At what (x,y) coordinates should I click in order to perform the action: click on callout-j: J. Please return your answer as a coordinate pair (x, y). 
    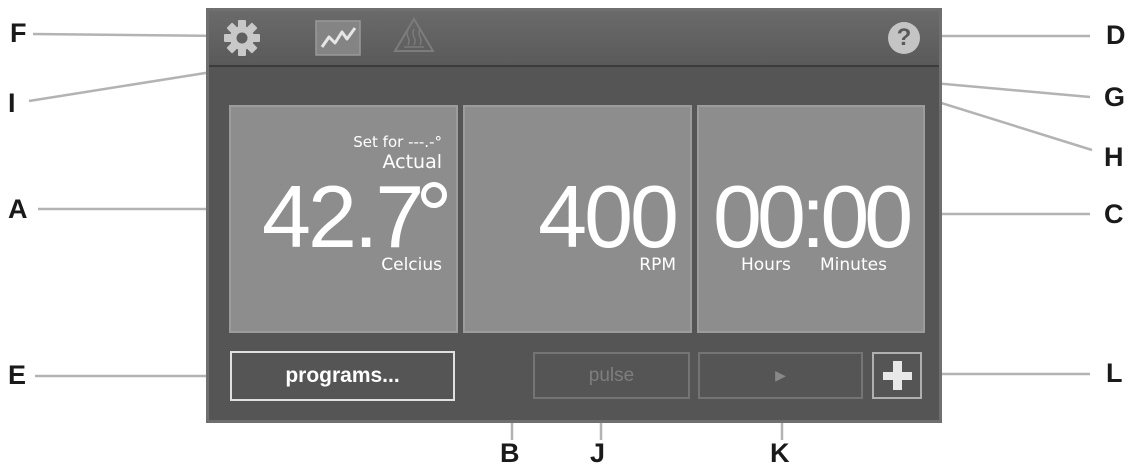
    Looking at the image, I should click on (598, 453).